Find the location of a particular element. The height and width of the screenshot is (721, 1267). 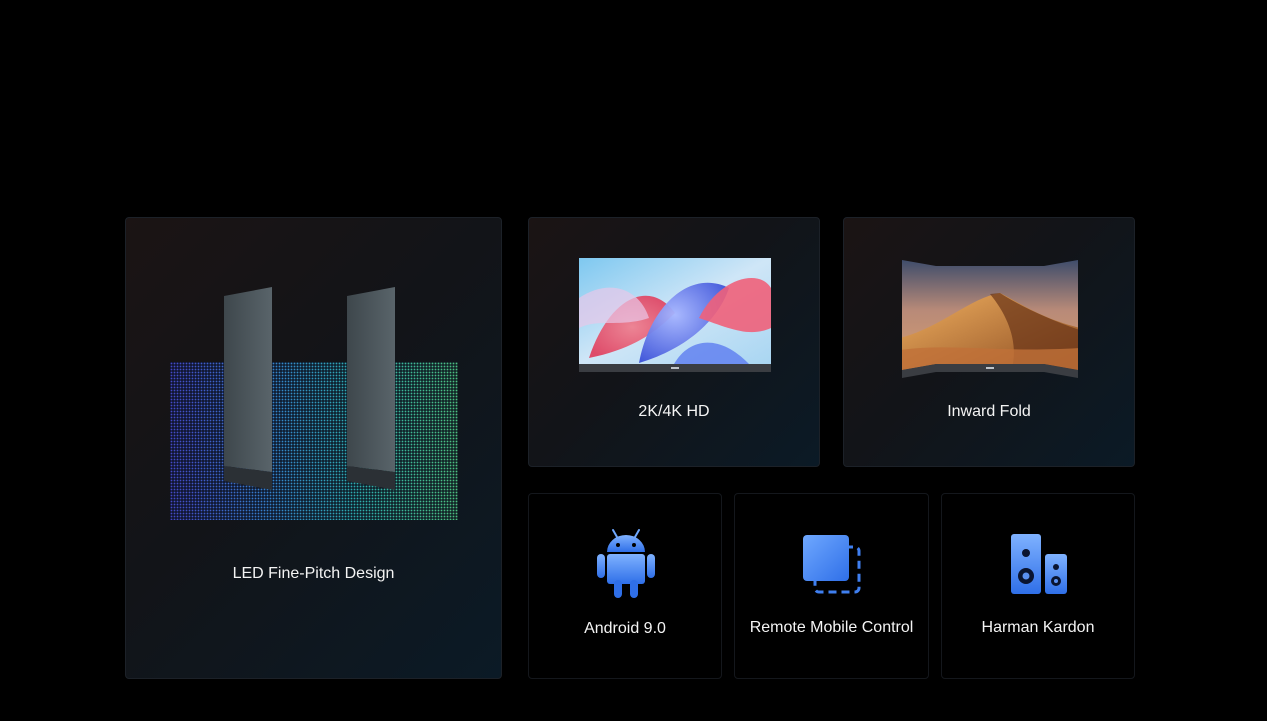

feature-card-inward-fold: Inward Fold is located at coordinates (989, 342).